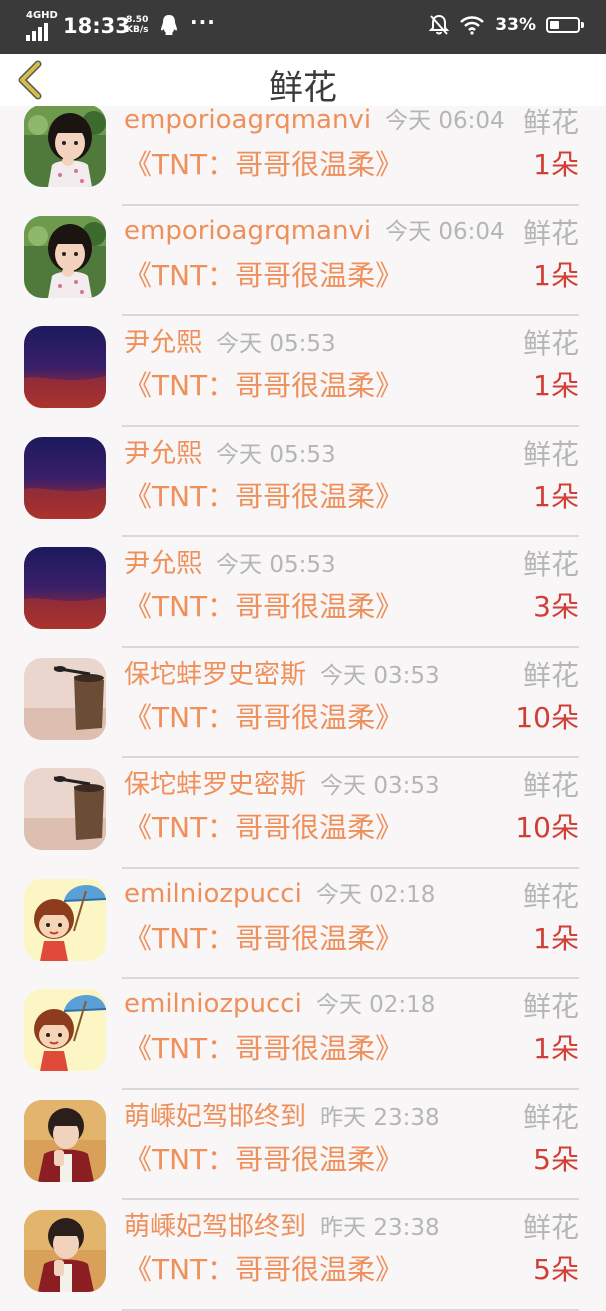 The height and width of the screenshot is (1311, 606). What do you see at coordinates (556, 606) in the screenshot?
I see `flower-count: 3朵` at bounding box center [556, 606].